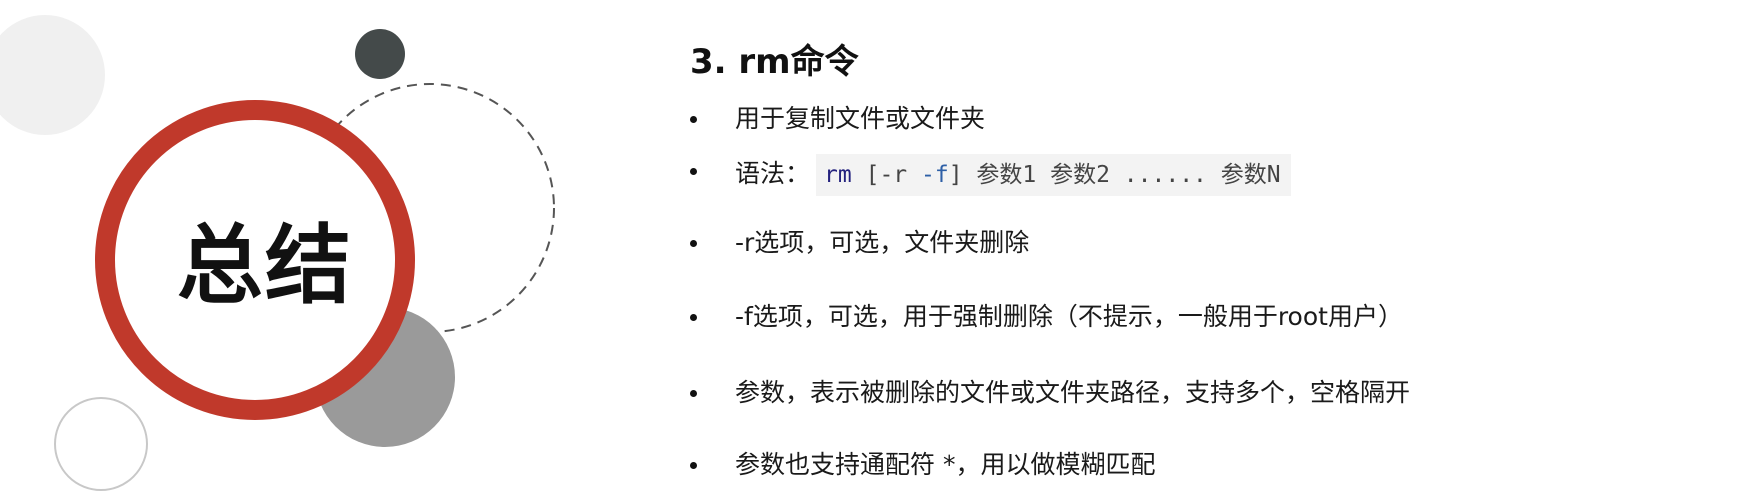  Describe the element at coordinates (838, 175) in the screenshot. I see `code-command: rm` at that location.